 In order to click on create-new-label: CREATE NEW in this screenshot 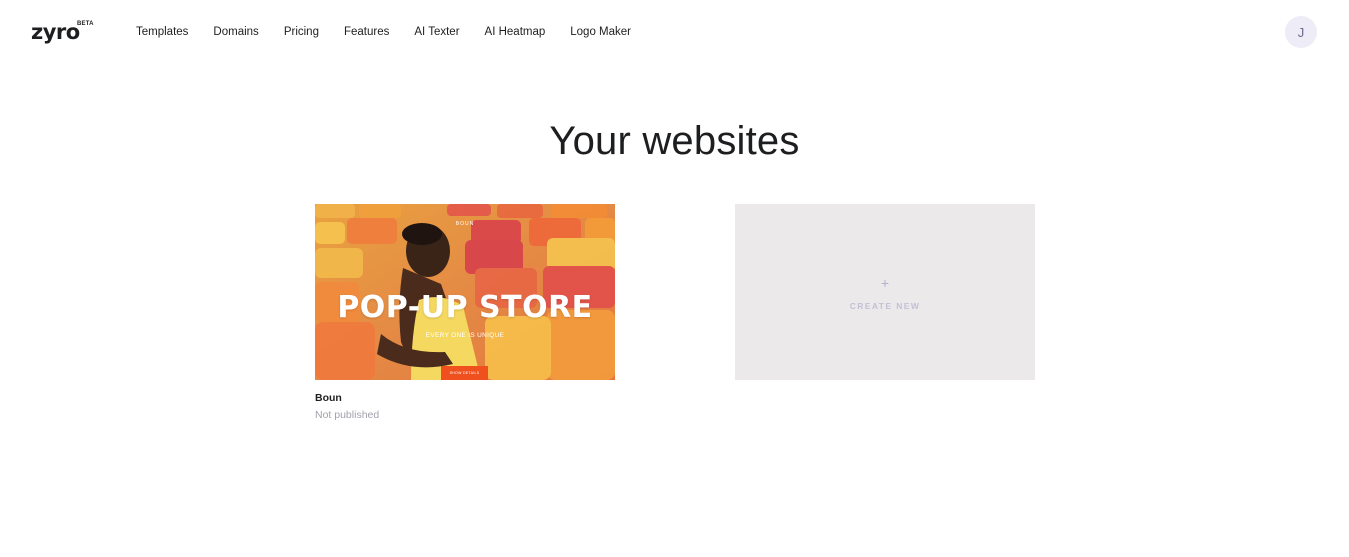, I will do `click(885, 306)`.